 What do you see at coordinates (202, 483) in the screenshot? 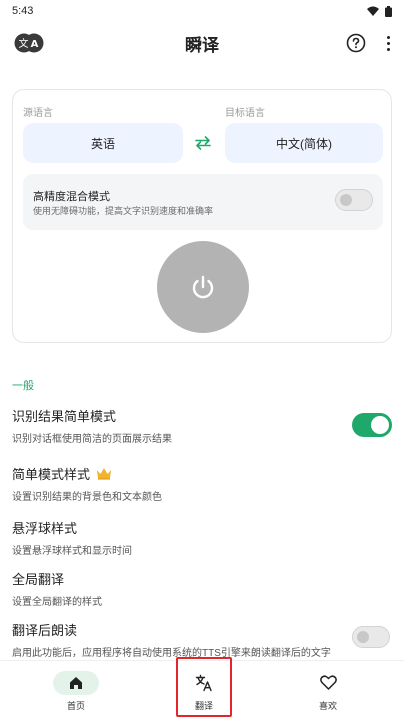
I see `setting-simple-mode-style: 简单模式样式 设置识别结果的背景色和文本颜色` at bounding box center [202, 483].